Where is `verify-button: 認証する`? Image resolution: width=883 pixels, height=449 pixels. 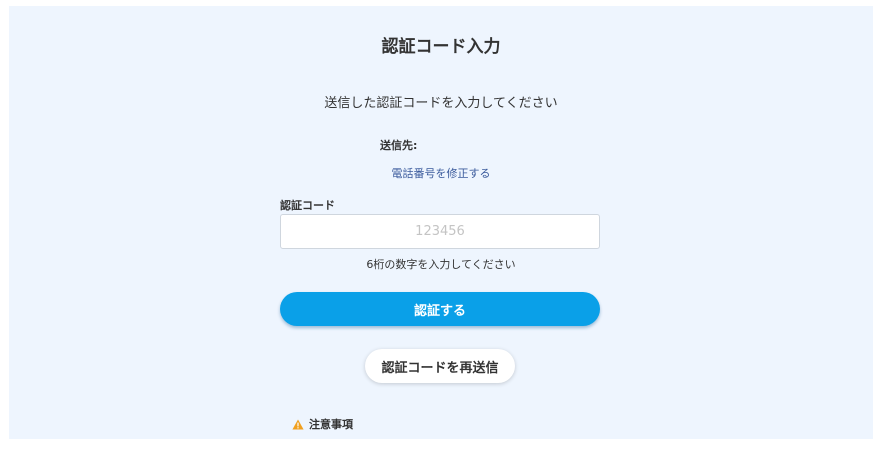
verify-button: 認証する is located at coordinates (440, 309).